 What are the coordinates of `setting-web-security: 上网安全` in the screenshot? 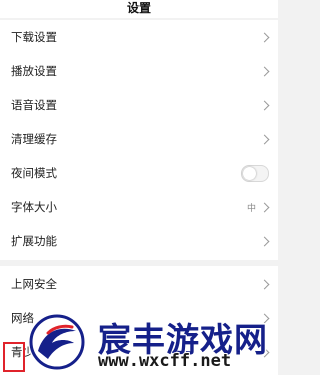 It's located at (139, 284).